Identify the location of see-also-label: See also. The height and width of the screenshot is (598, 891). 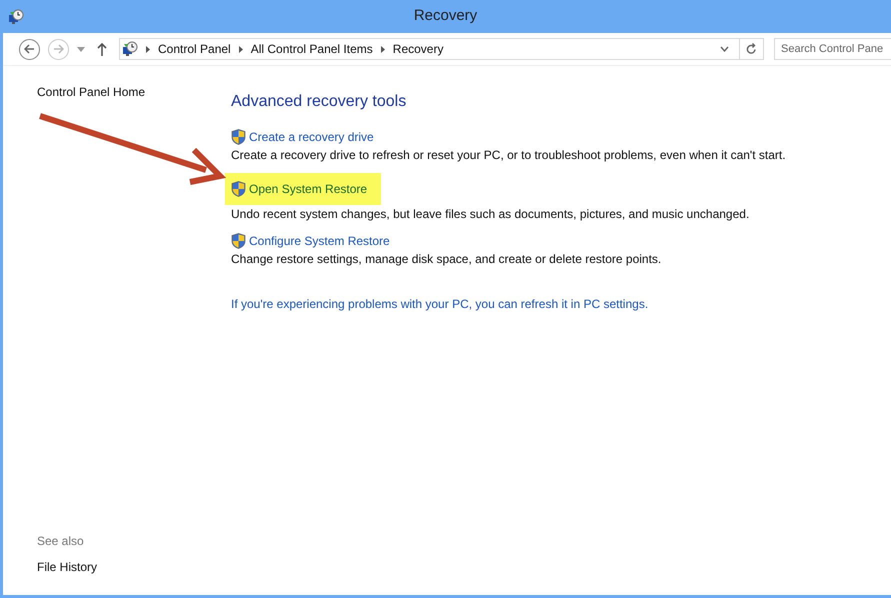
(61, 541).